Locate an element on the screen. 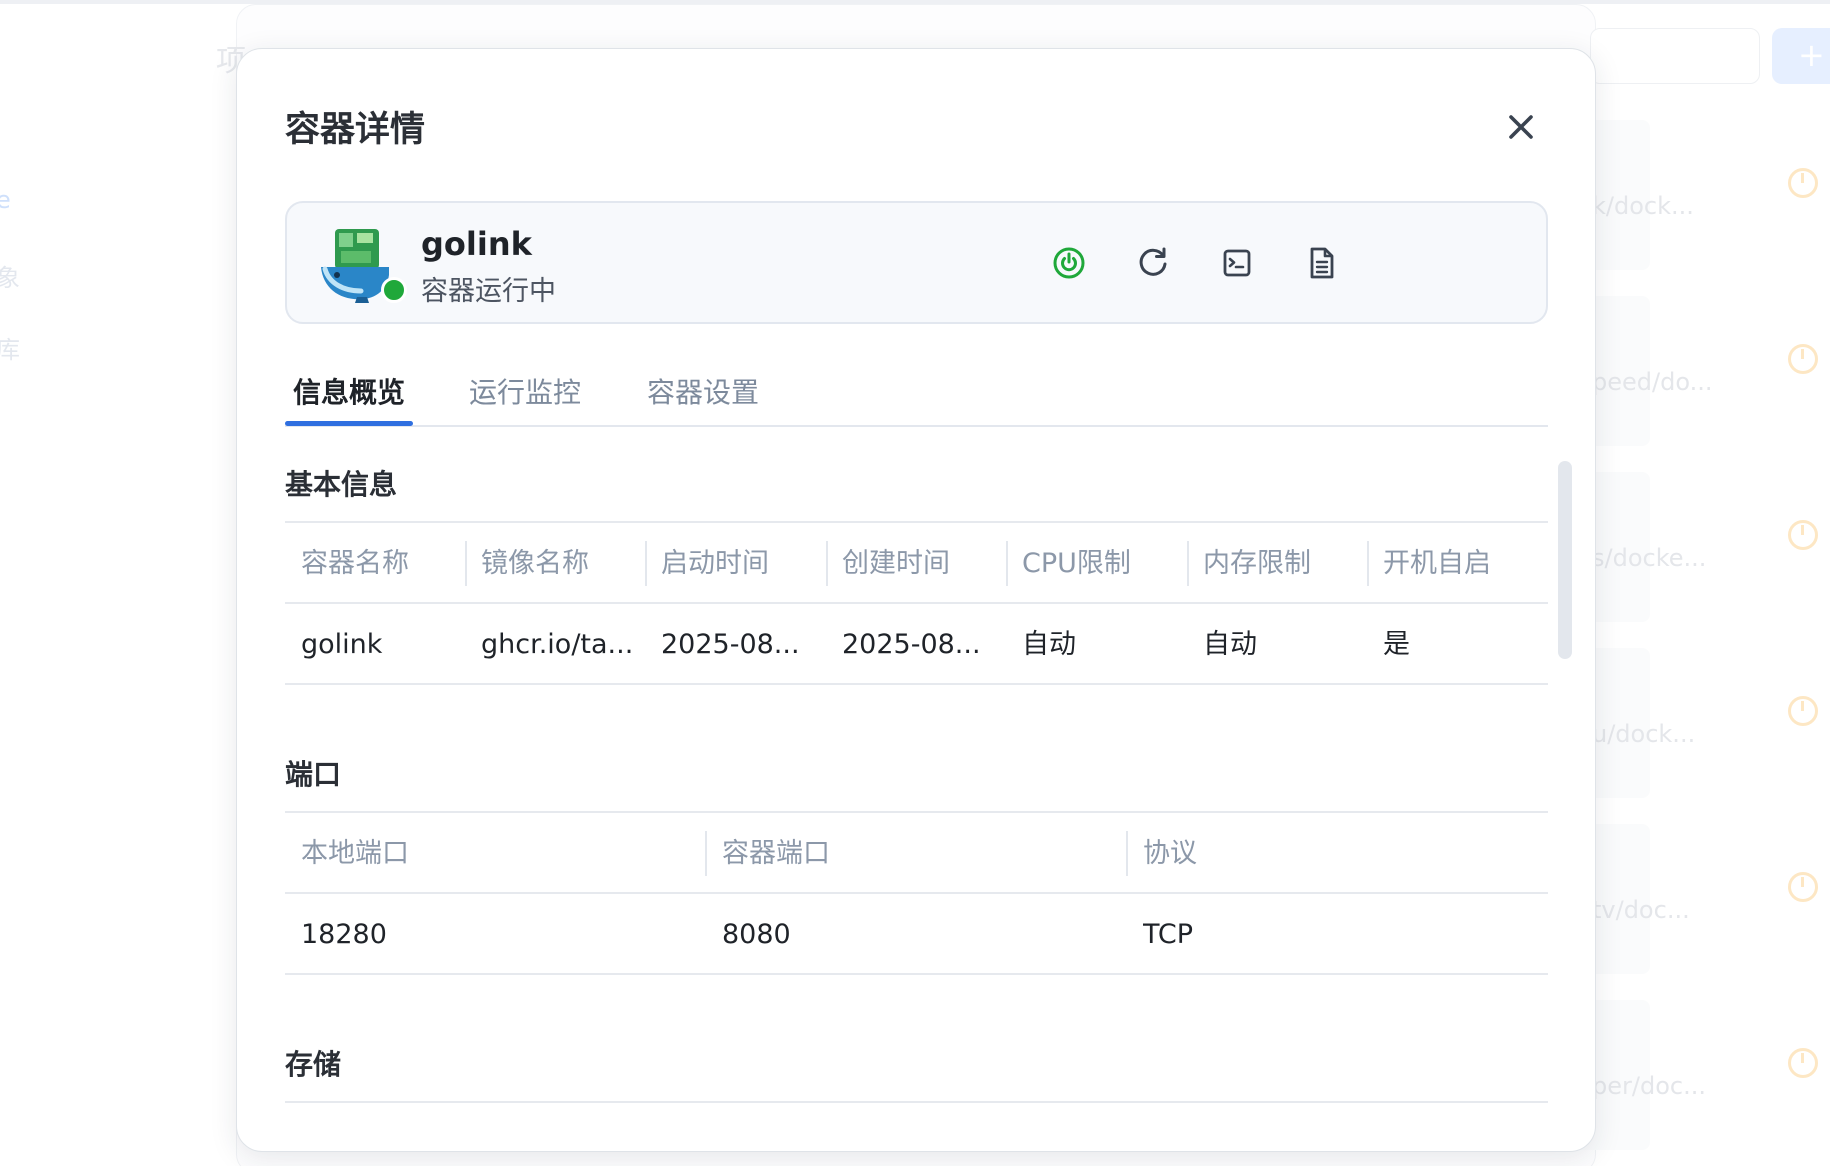  close-button is located at coordinates (1521, 127).